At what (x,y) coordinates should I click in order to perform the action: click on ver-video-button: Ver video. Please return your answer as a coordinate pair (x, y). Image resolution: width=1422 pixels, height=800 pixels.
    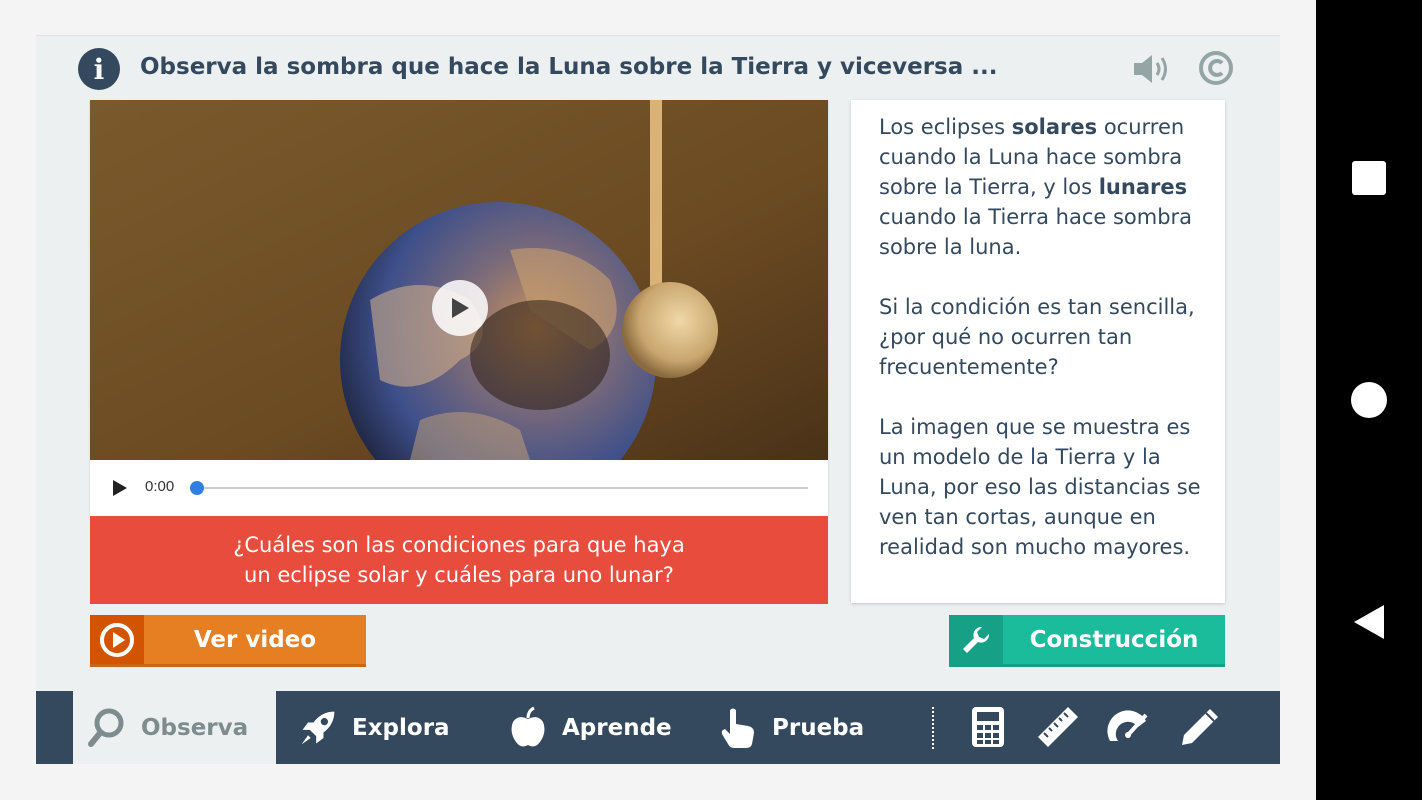
    Looking at the image, I should click on (228, 641).